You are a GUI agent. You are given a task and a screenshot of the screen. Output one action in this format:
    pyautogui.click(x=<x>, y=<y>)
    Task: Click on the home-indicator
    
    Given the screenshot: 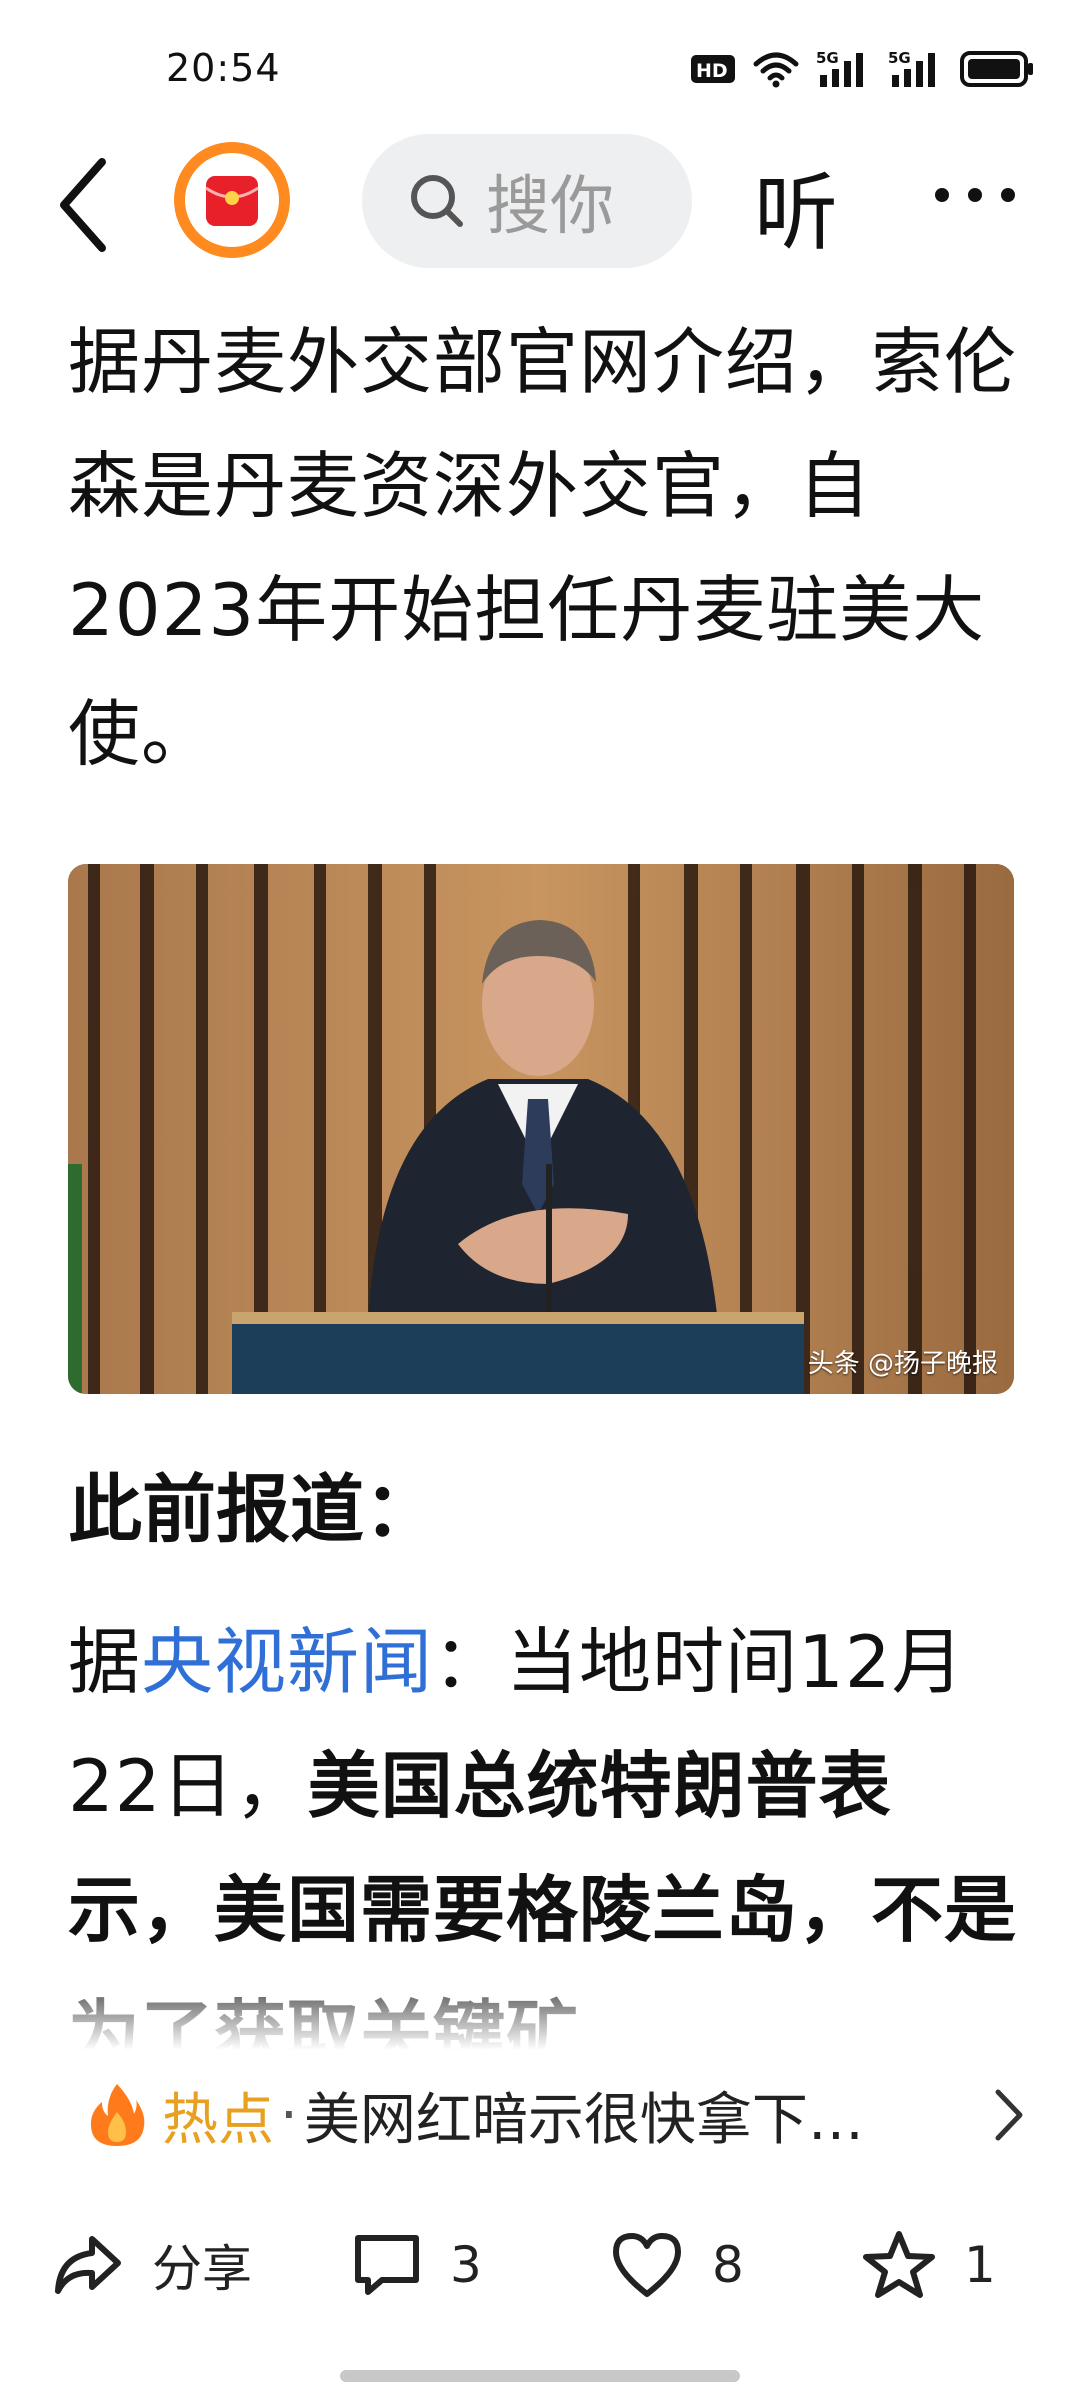 What is the action you would take?
    pyautogui.click(x=540, y=2376)
    